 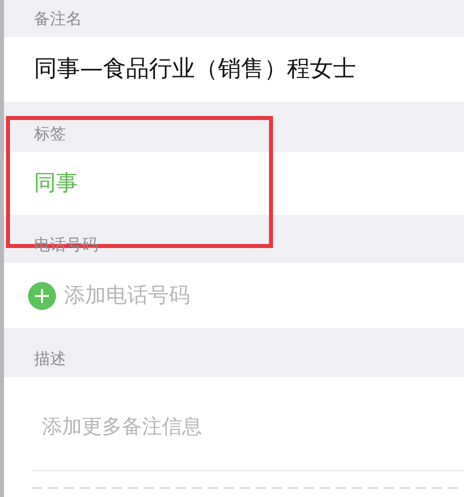 I want to click on section-header: 电话号码, so click(x=66, y=245).